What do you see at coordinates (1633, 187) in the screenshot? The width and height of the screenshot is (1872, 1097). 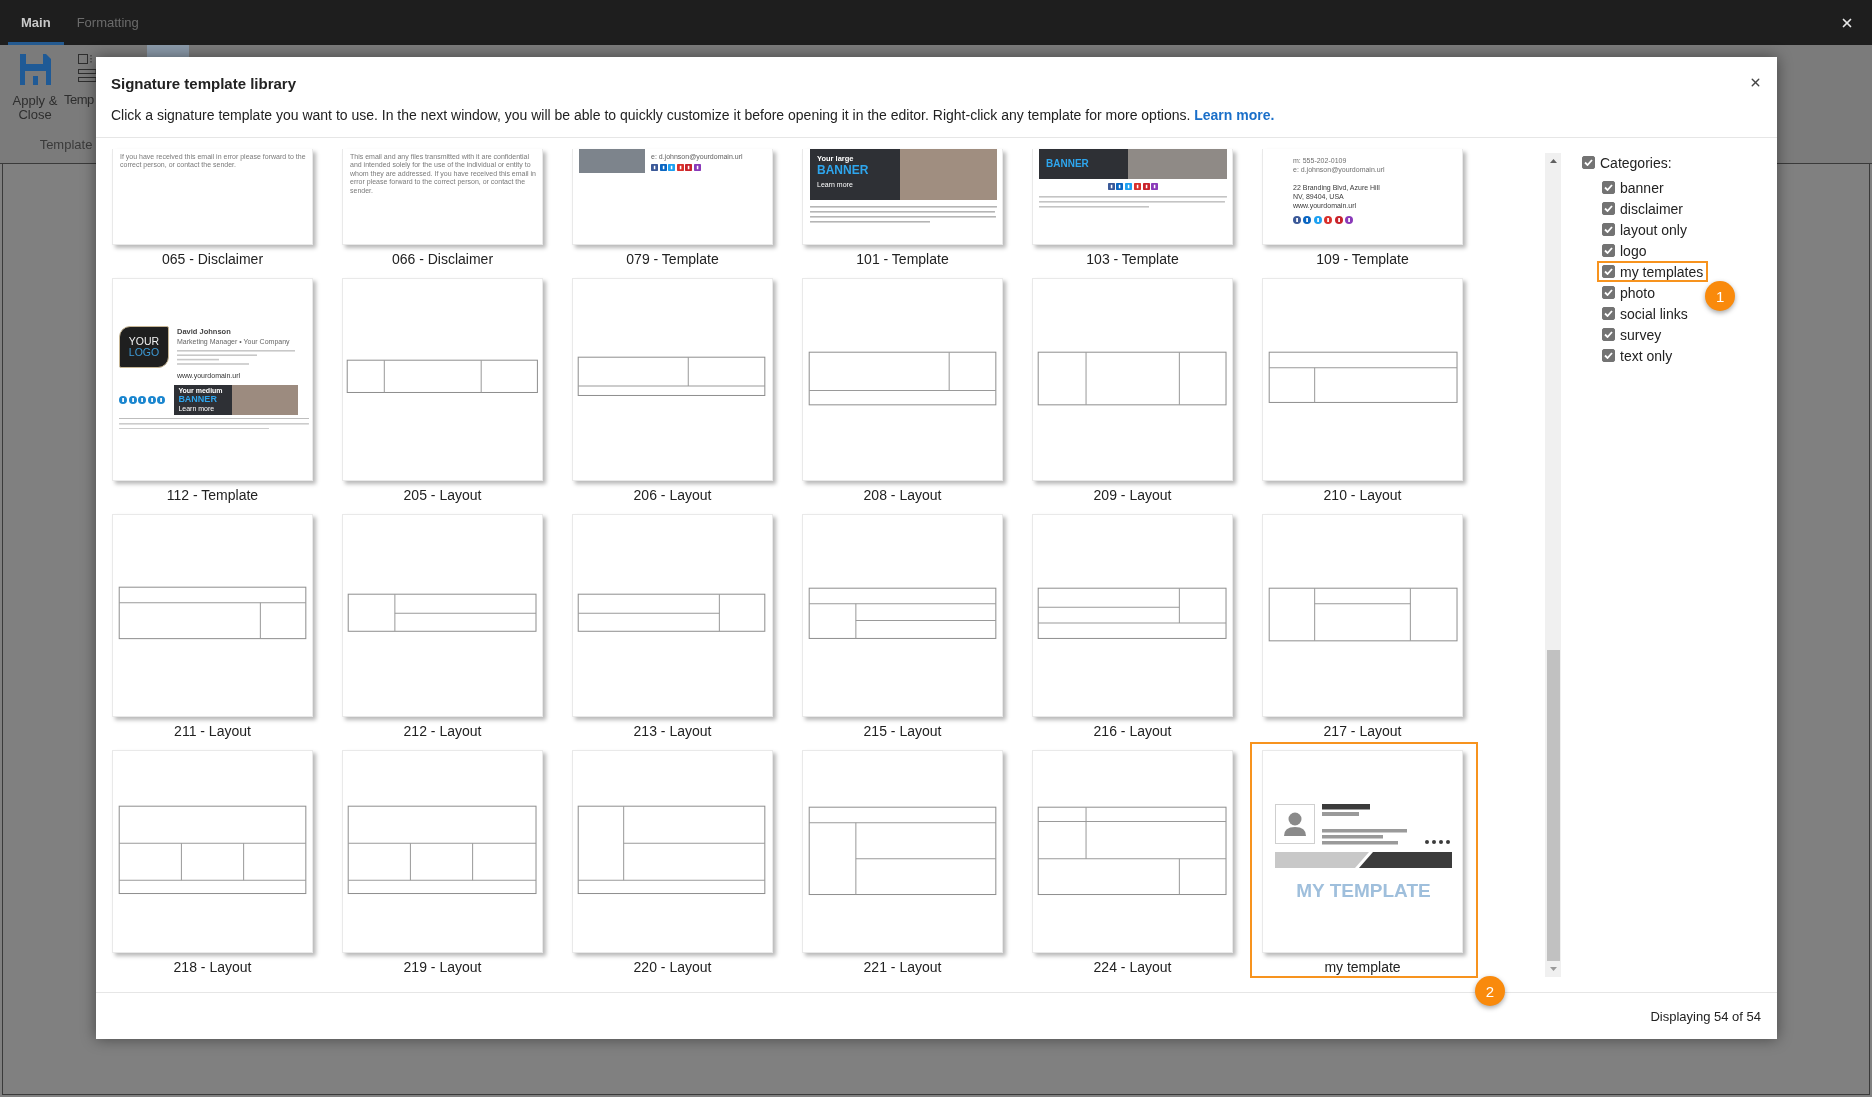 I see `category-checkbox: banner` at bounding box center [1633, 187].